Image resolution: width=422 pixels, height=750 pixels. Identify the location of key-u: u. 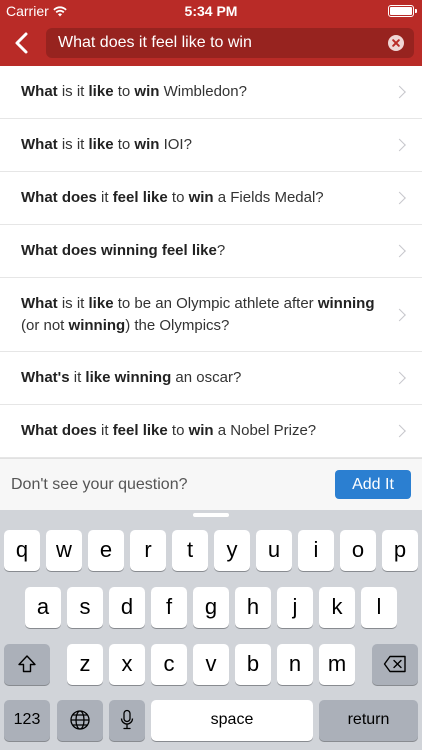
(274, 550).